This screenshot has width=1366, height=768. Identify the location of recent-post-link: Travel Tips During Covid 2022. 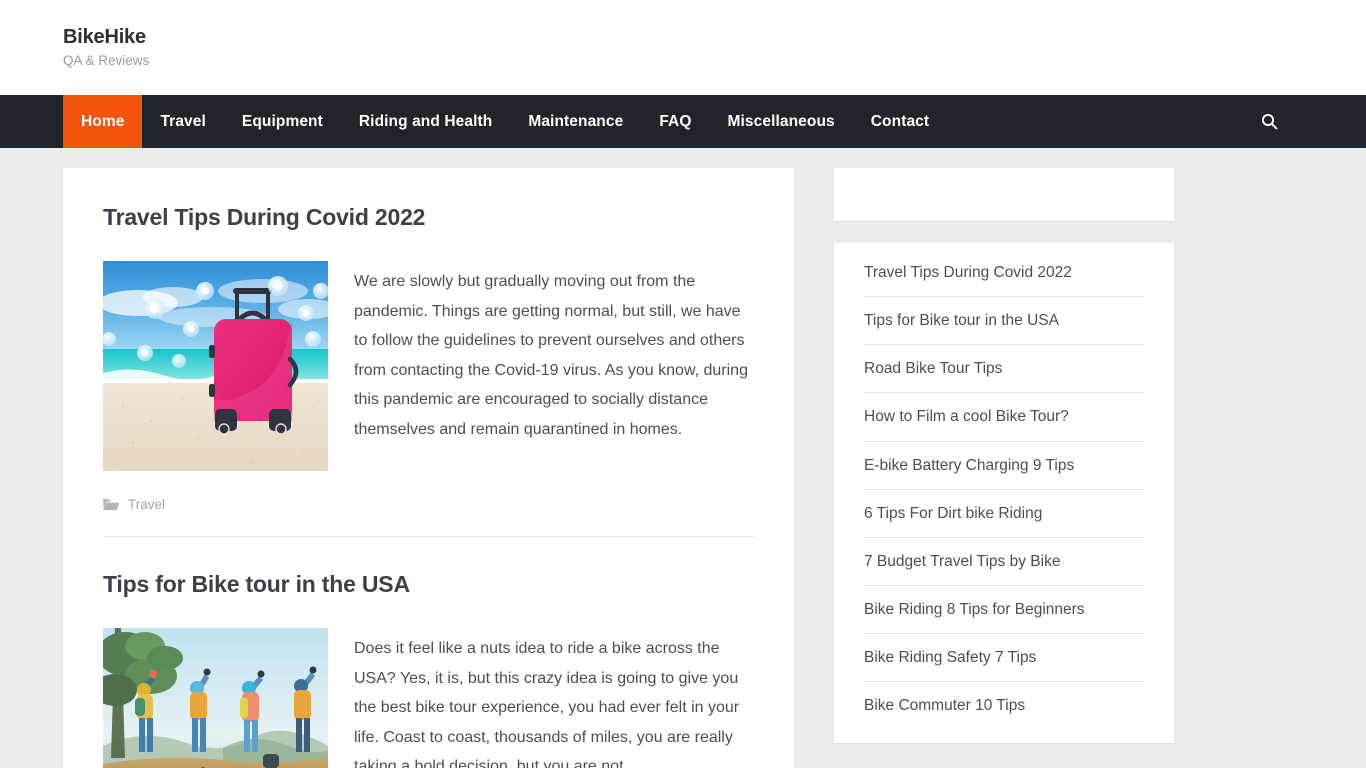
(1004, 272).